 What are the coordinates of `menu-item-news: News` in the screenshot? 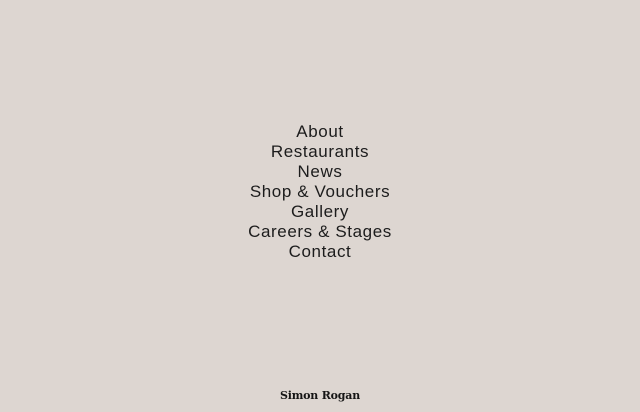 It's located at (320, 172).